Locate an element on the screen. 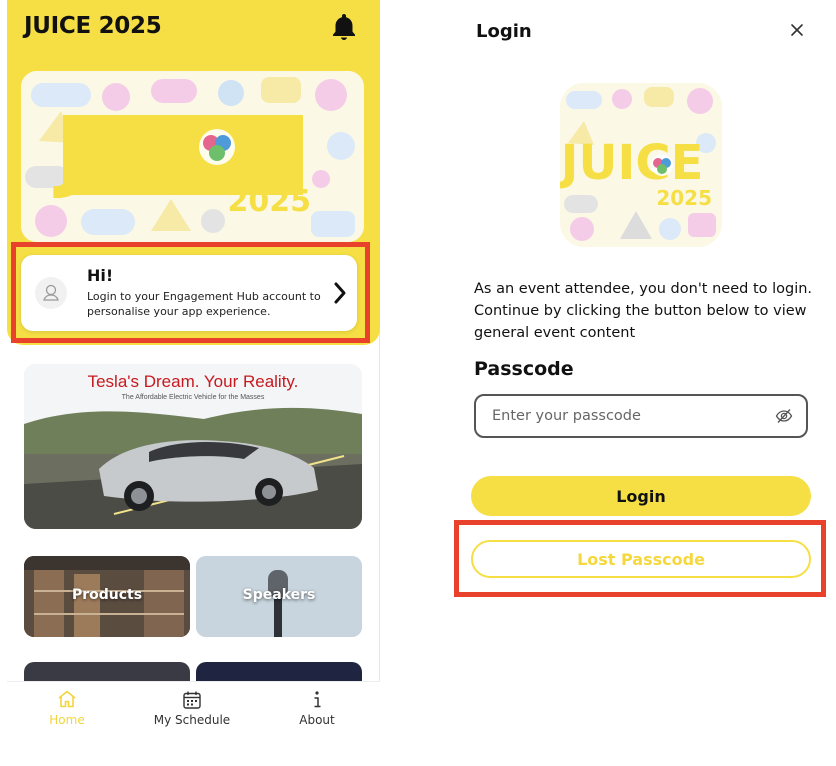 The image size is (836, 766). app-title: JUICE 2025 is located at coordinates (93, 26).